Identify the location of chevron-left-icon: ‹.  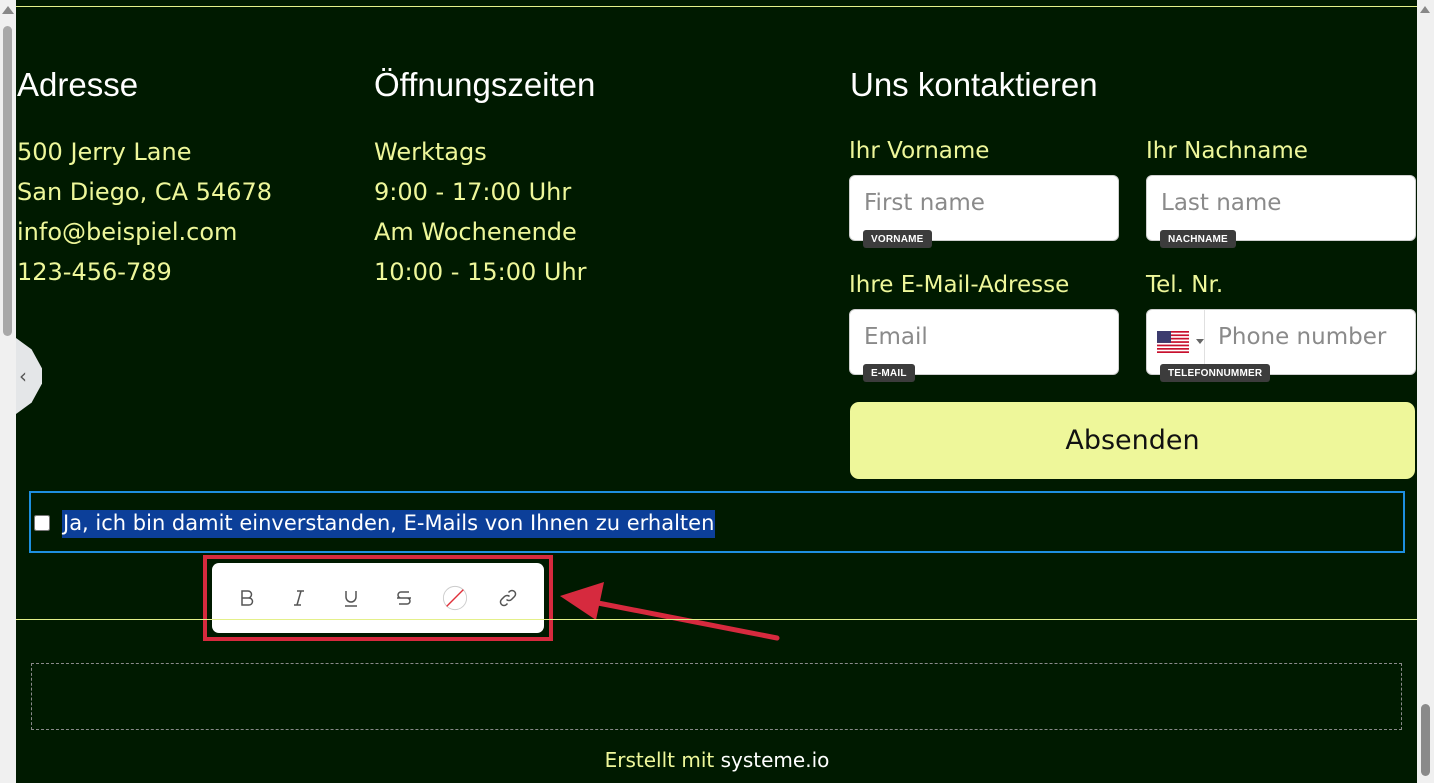
(23, 376).